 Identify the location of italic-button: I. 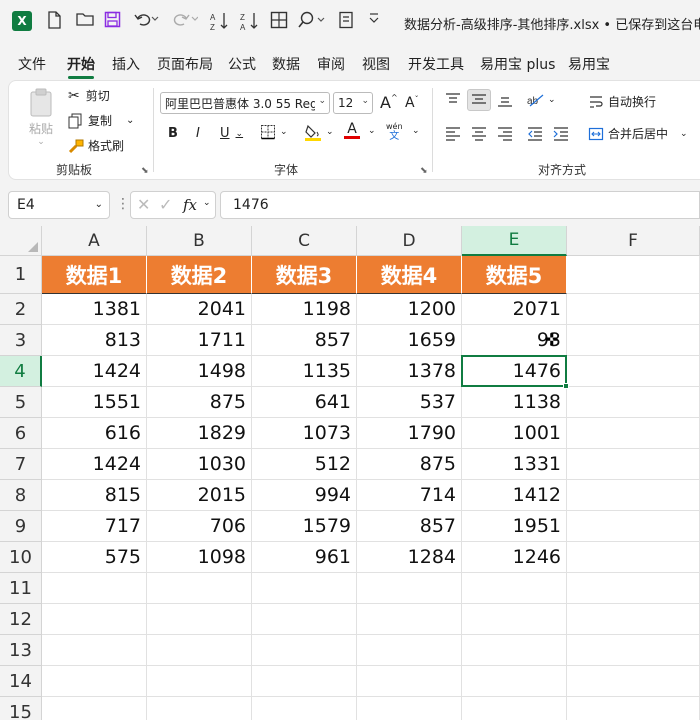
(198, 133).